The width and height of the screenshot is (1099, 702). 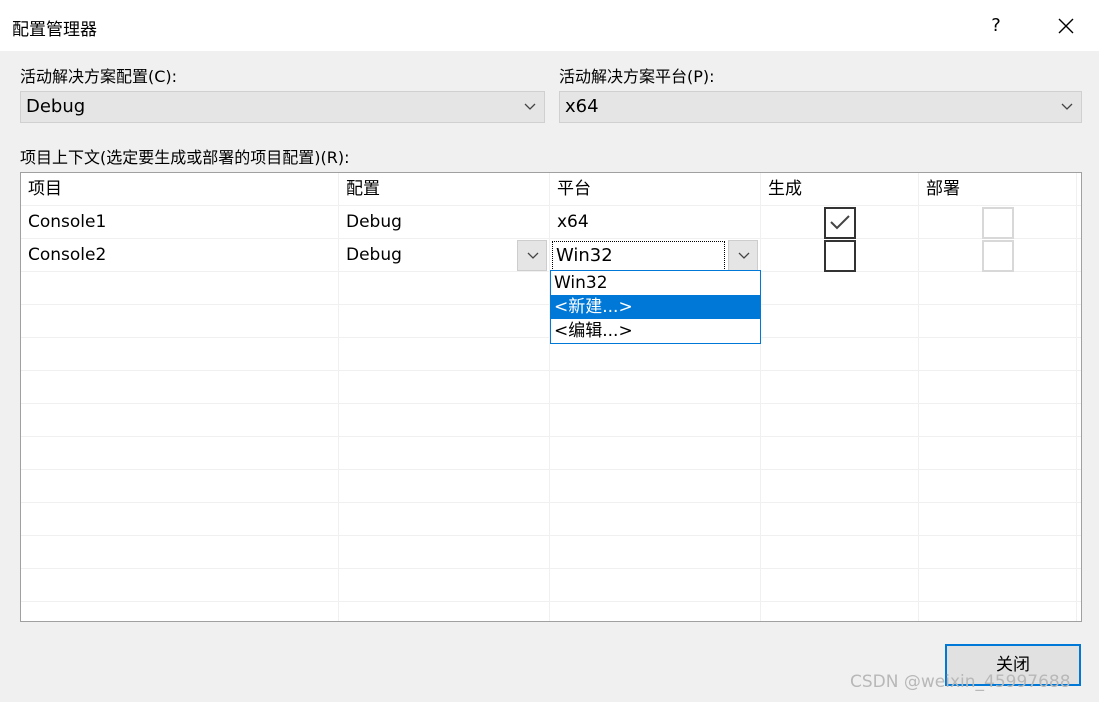 I want to click on active-config-select: Debug, so click(x=282, y=107).